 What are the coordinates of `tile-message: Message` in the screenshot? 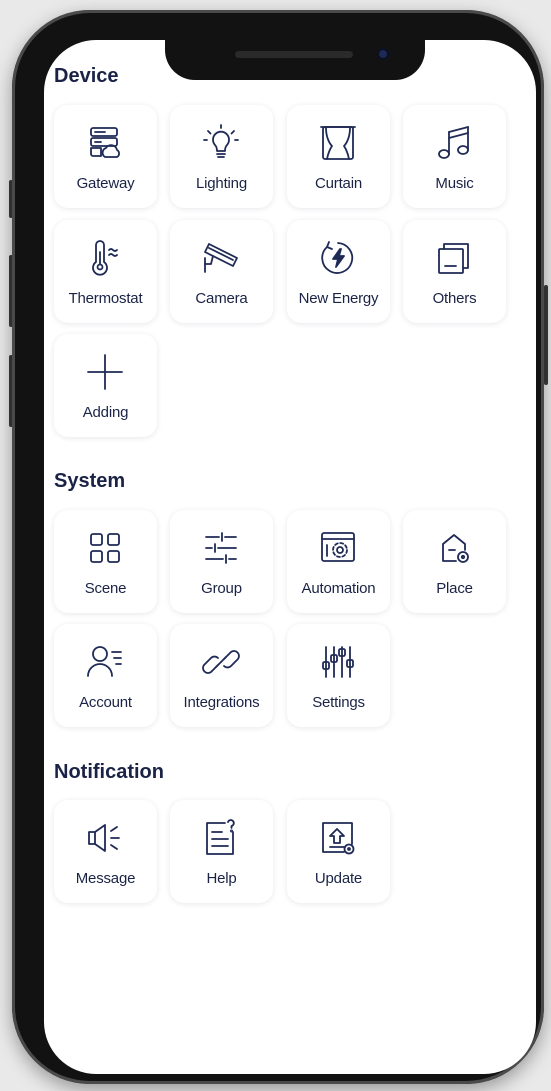 It's located at (105, 851).